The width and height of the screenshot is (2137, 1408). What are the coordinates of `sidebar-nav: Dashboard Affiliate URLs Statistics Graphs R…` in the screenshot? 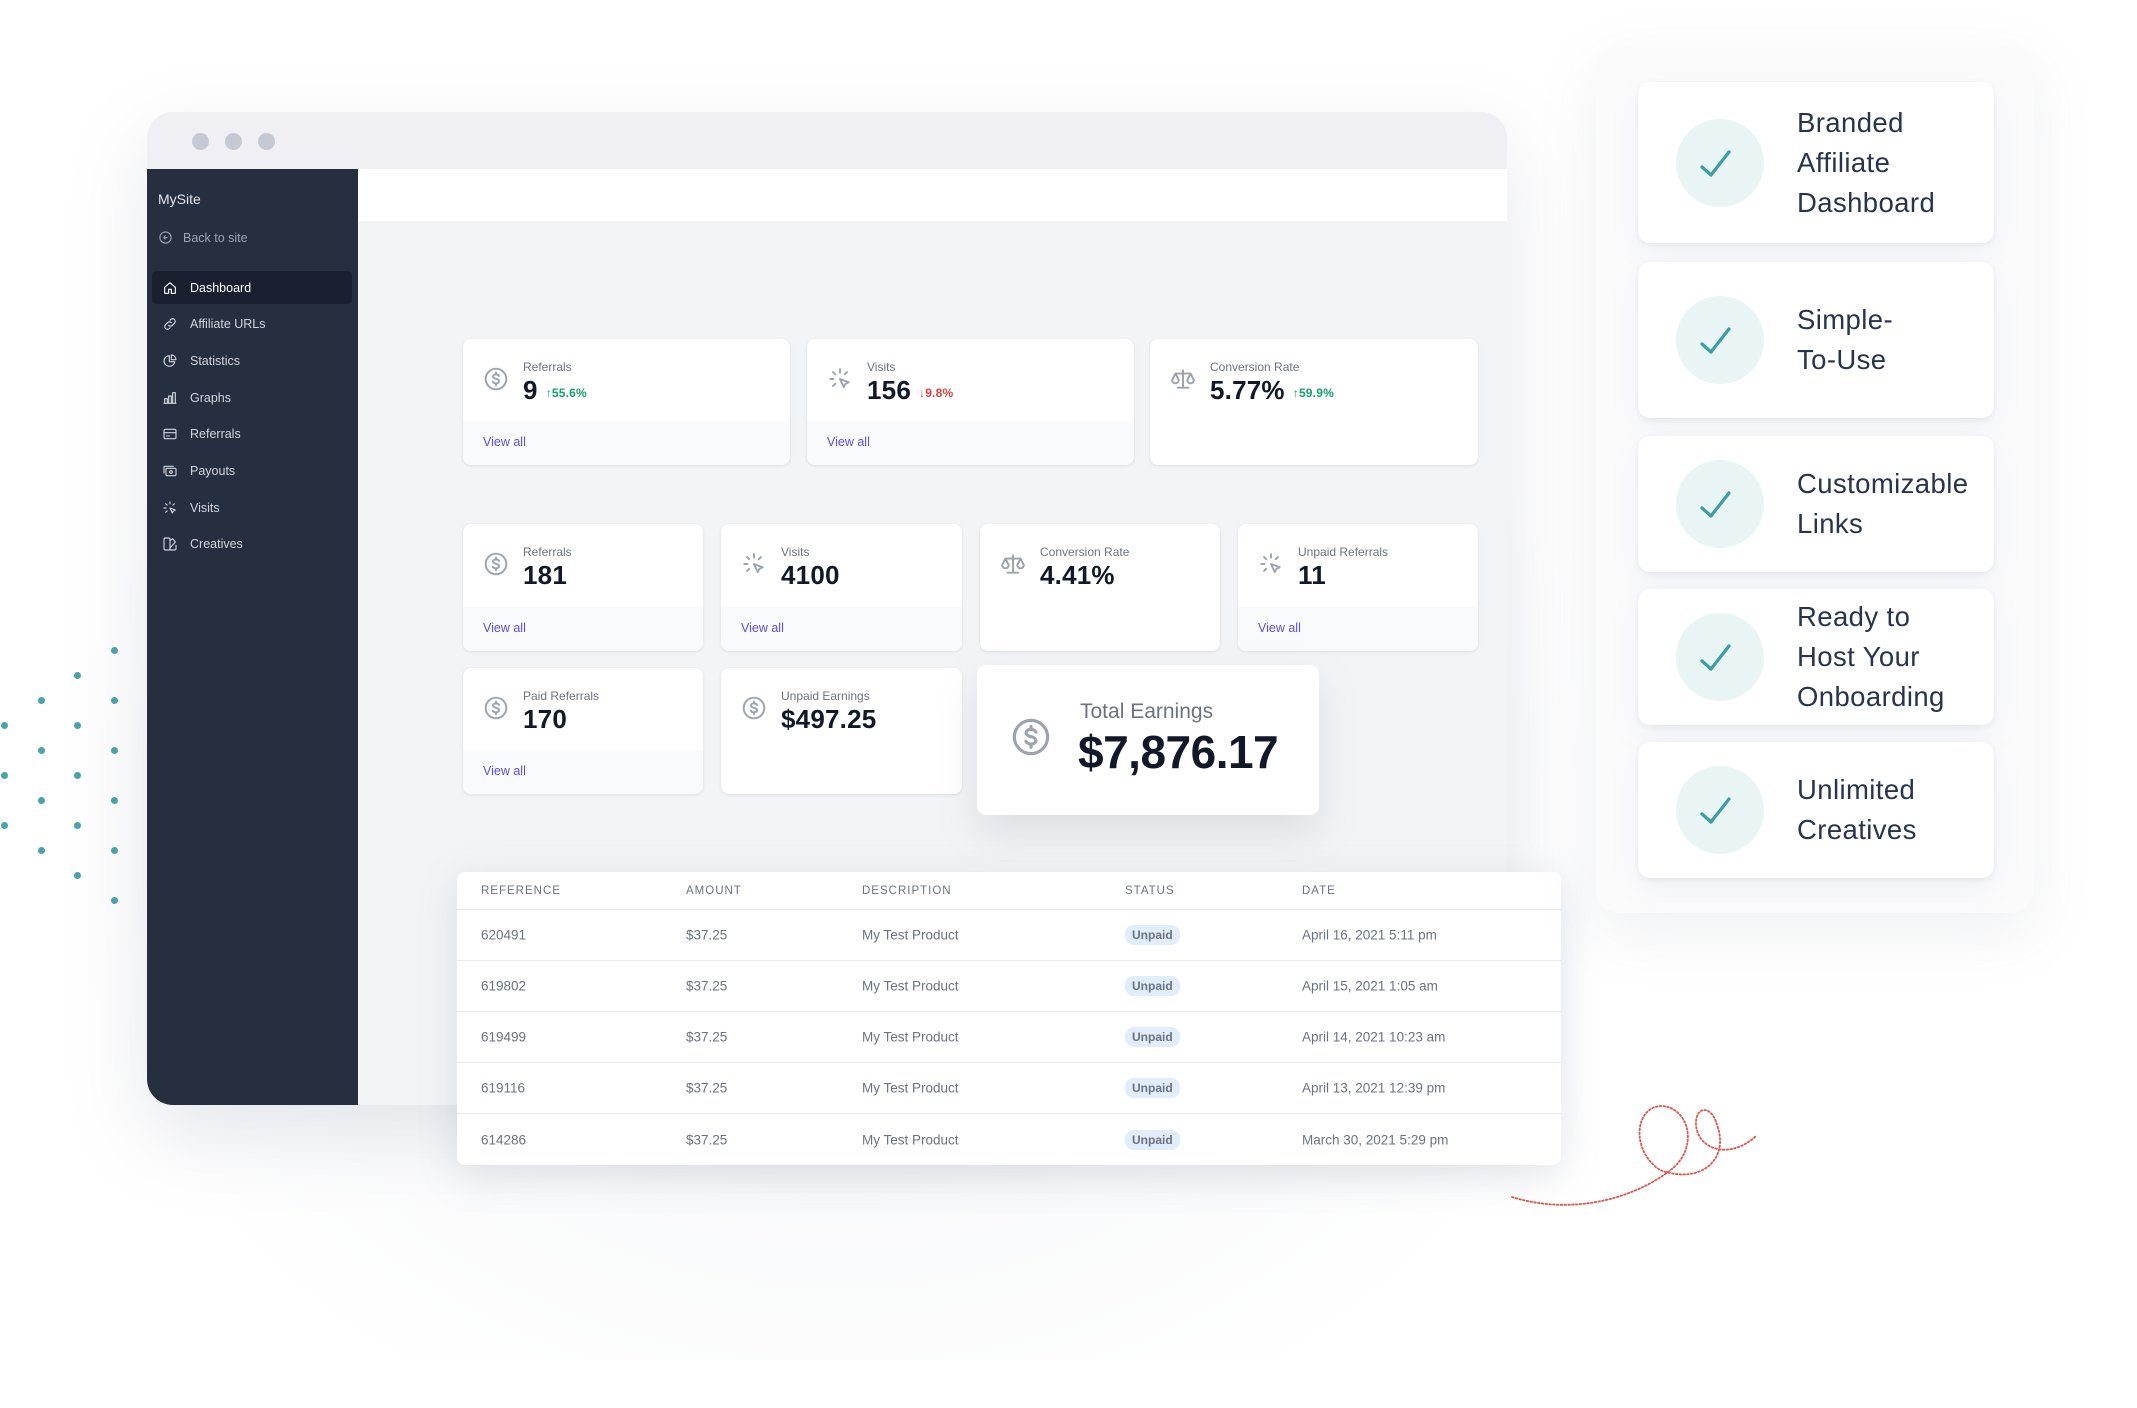 It's located at (252, 418).